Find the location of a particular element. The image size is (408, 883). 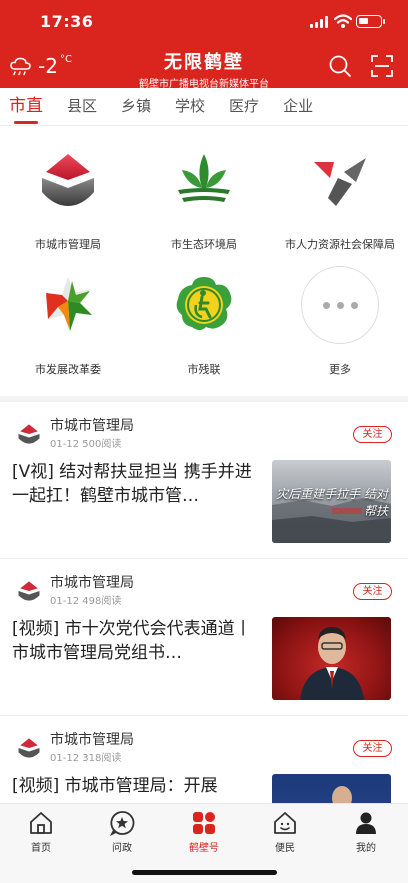

bottom-navigation: 首页 问政 鹤壁号 便民 我的 is located at coordinates (204, 843).